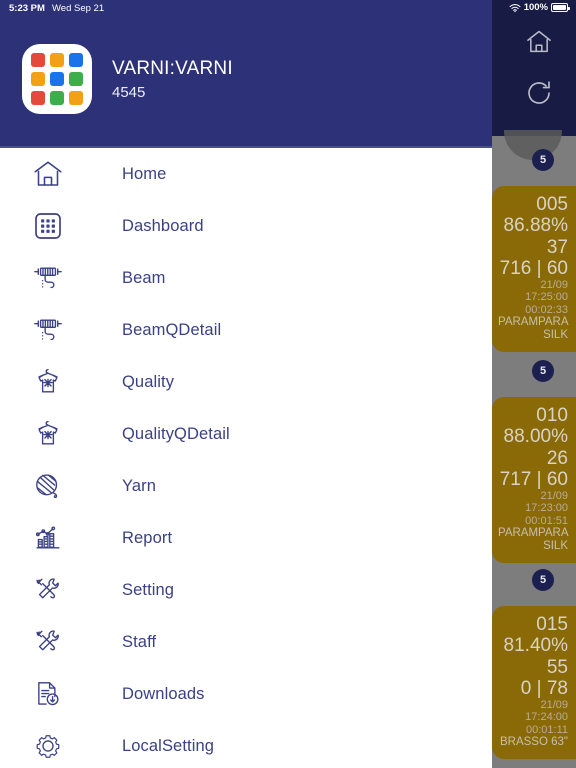 The image size is (576, 768). What do you see at coordinates (246, 486) in the screenshot?
I see `menu-item-yarn: Yarn` at bounding box center [246, 486].